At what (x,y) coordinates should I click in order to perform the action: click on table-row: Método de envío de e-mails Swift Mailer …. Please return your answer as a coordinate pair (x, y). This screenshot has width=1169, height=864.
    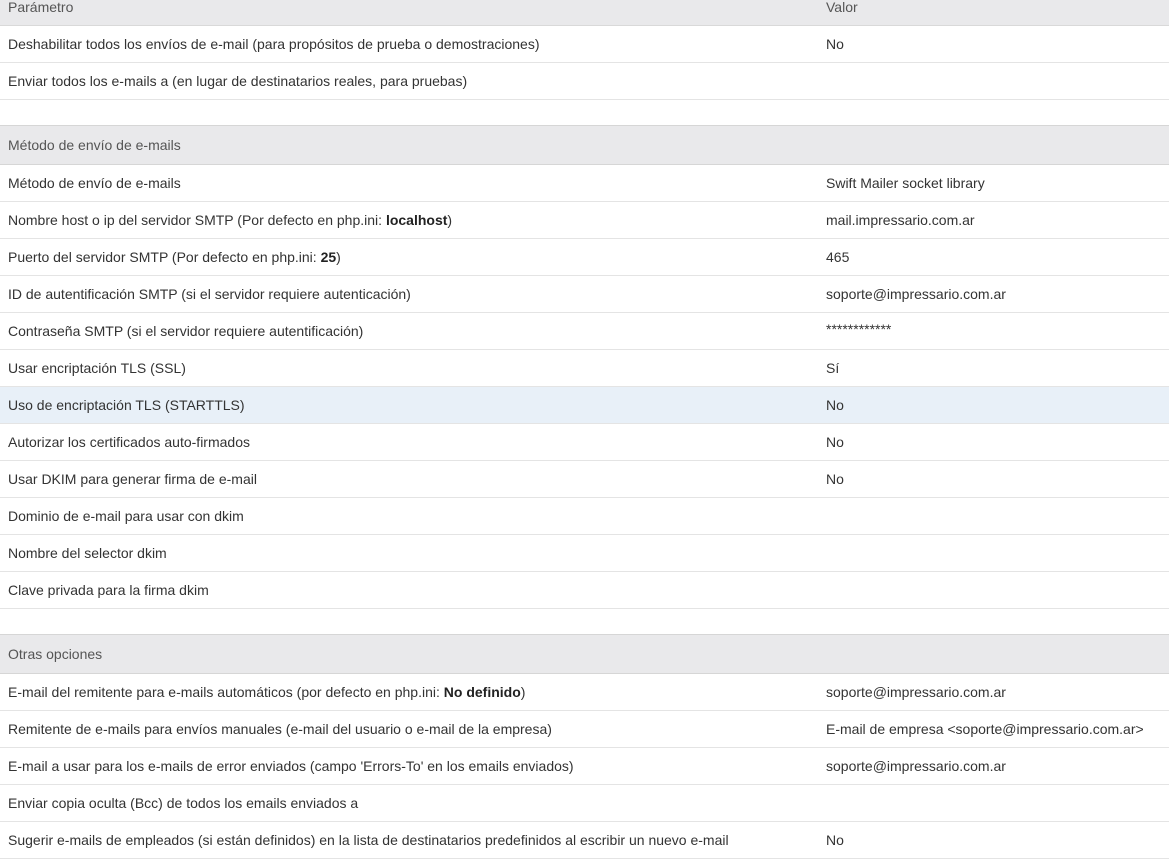
    Looking at the image, I should click on (584, 183).